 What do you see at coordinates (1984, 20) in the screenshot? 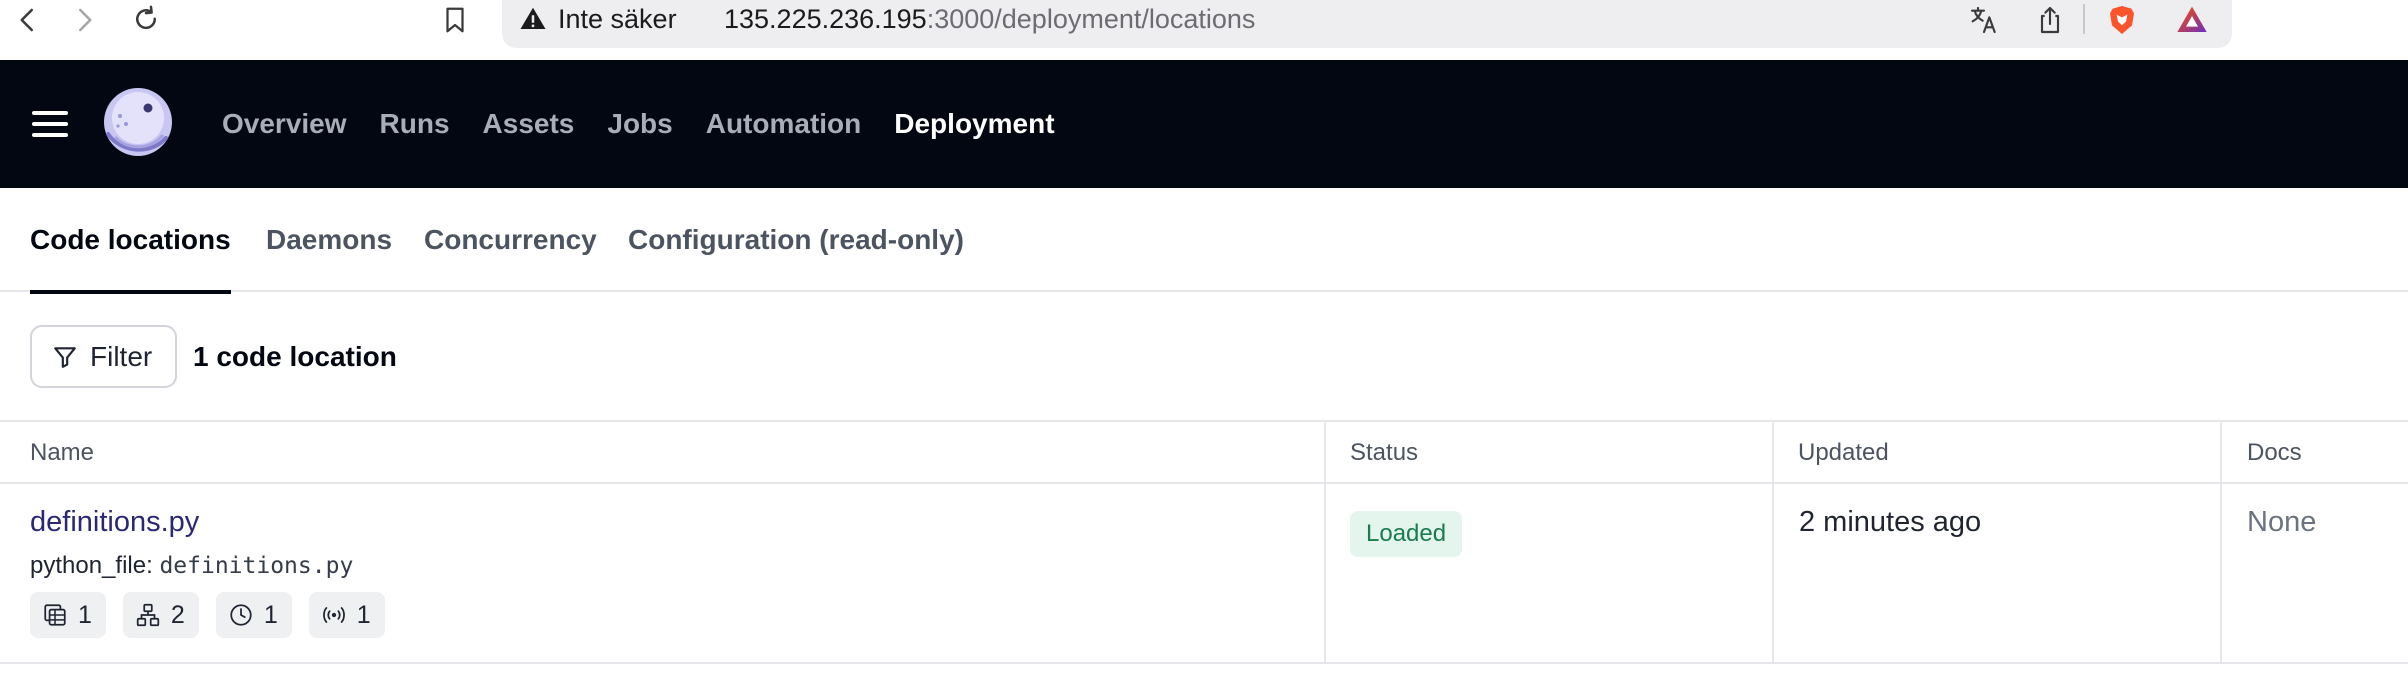
I see `translate-icon` at bounding box center [1984, 20].